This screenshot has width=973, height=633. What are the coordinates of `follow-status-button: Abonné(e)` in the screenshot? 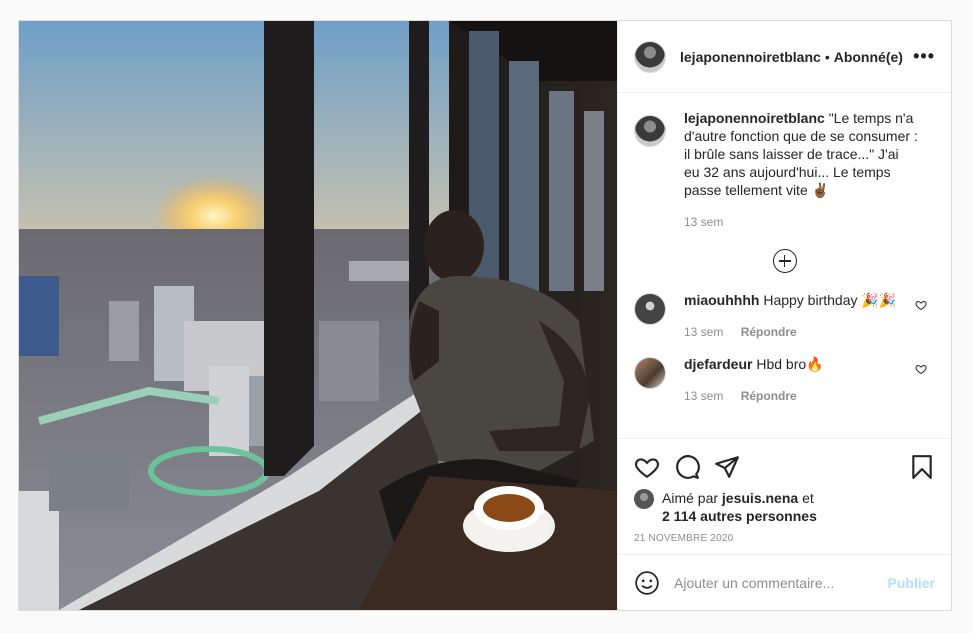 It's located at (868, 57).